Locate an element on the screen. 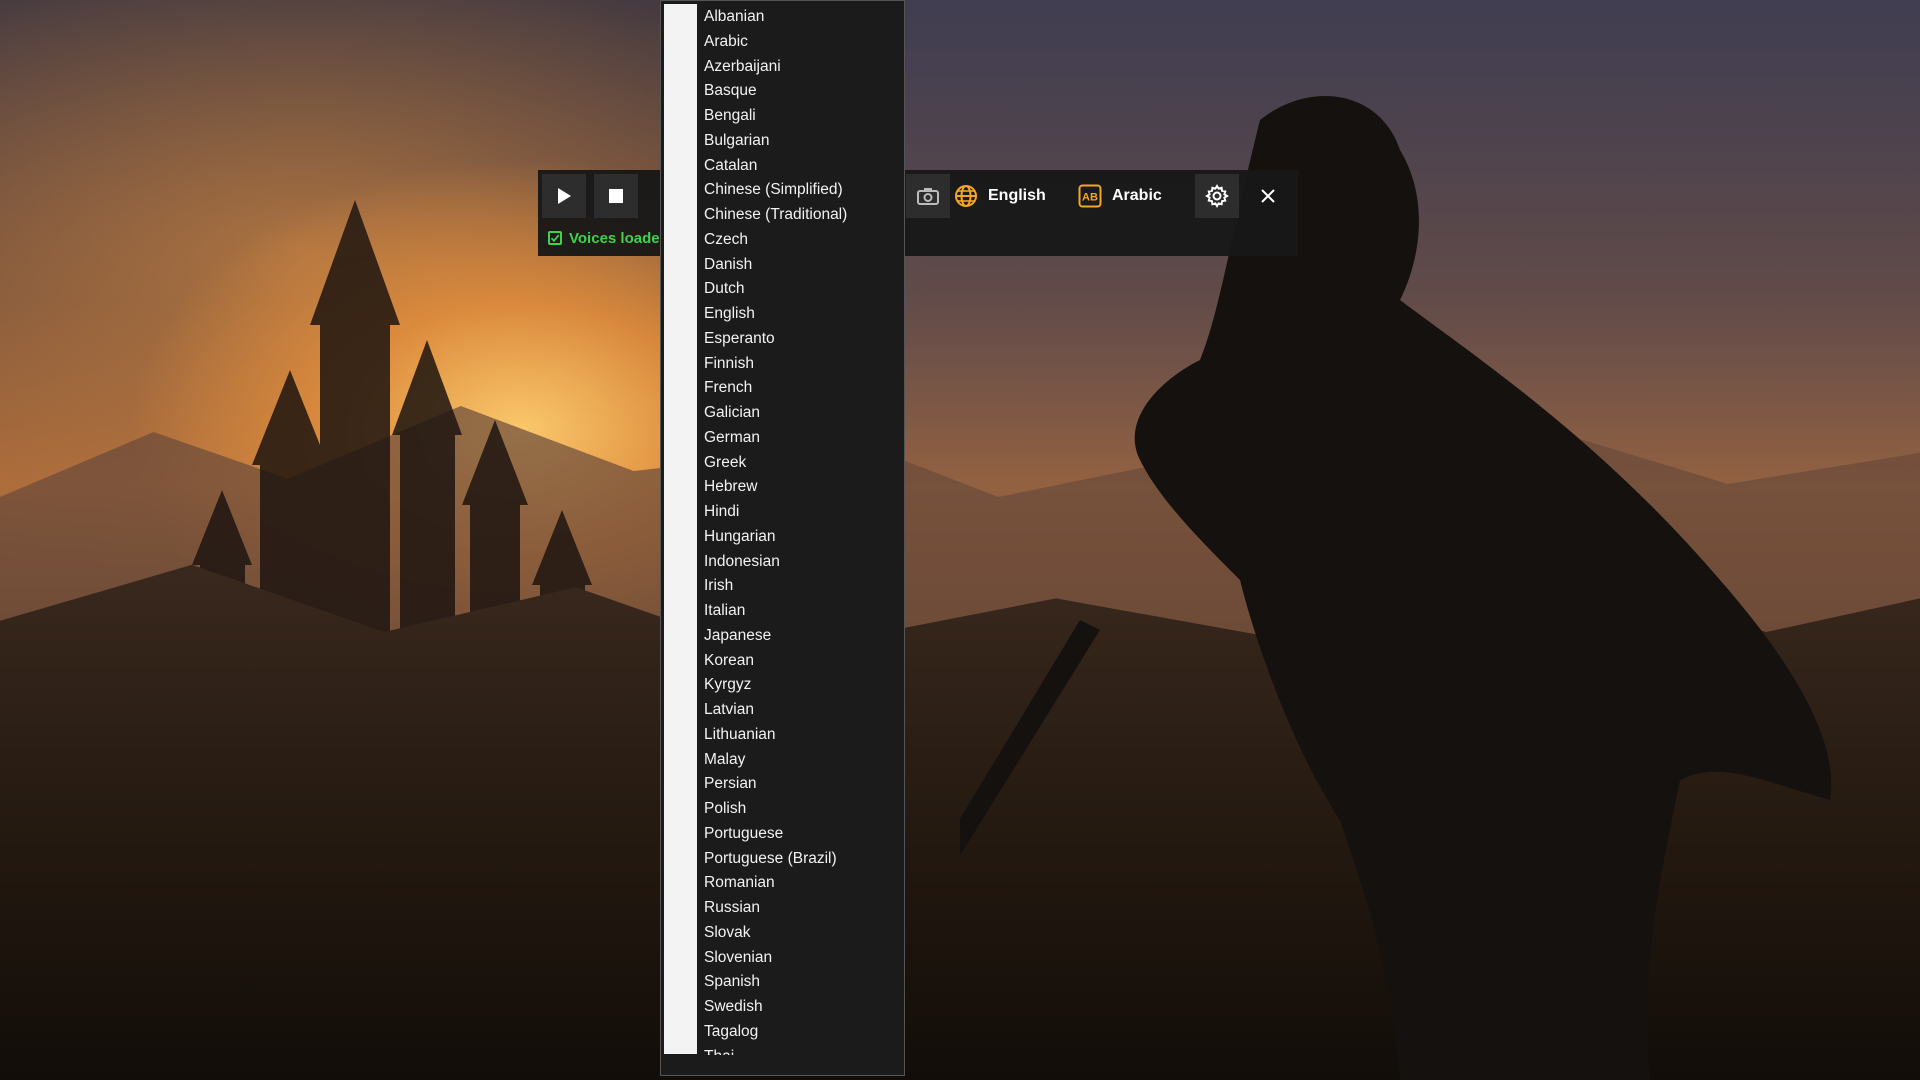 The image size is (1920, 1080). close-button is located at coordinates (1268, 196).